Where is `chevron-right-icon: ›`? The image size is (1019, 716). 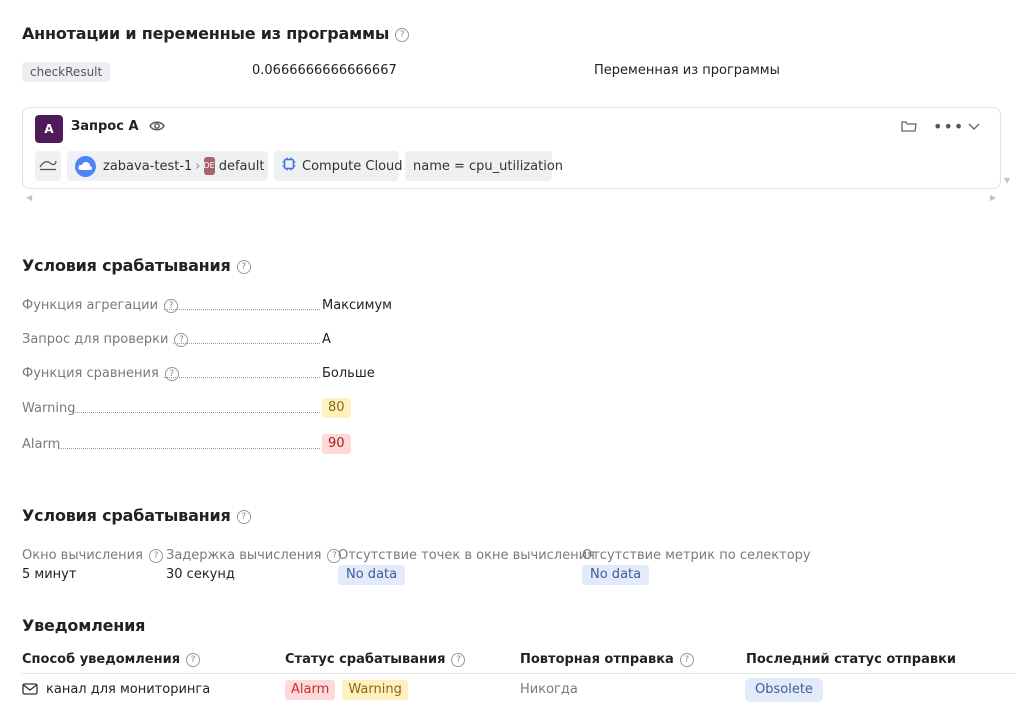
chevron-right-icon: › is located at coordinates (198, 166).